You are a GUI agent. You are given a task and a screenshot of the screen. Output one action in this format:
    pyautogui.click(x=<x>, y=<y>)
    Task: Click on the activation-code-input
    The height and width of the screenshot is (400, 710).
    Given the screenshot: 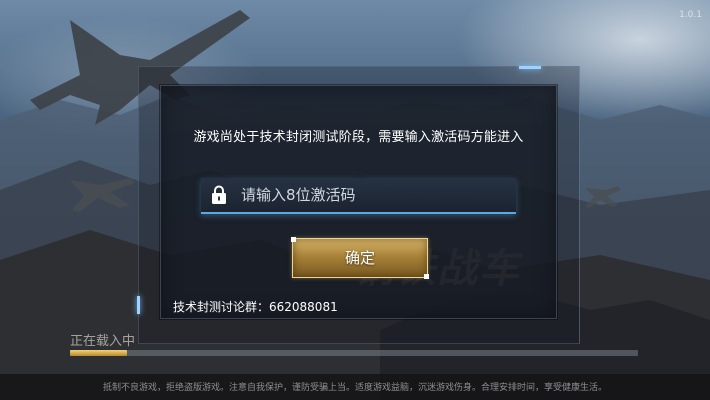 What is the action you would take?
    pyautogui.click(x=373, y=195)
    